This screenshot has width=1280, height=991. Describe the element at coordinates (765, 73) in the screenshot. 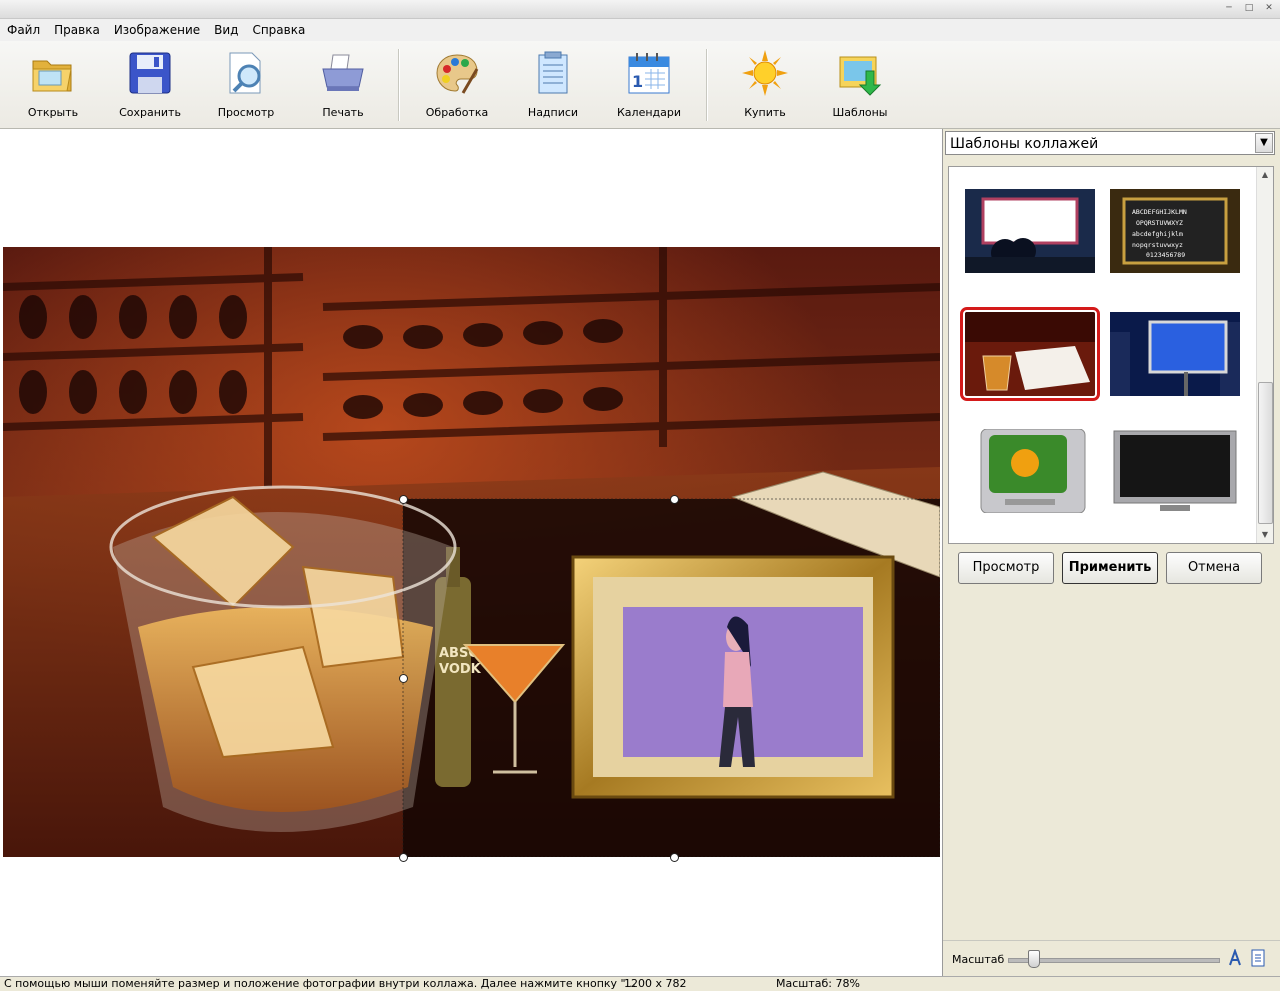

I see `sun-icon` at that location.